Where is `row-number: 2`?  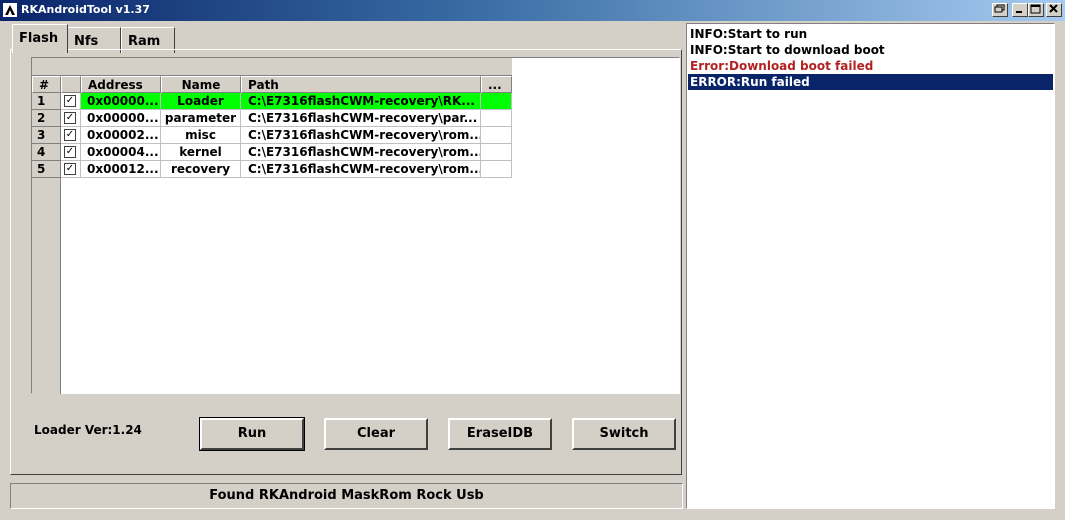 row-number: 2 is located at coordinates (46, 118).